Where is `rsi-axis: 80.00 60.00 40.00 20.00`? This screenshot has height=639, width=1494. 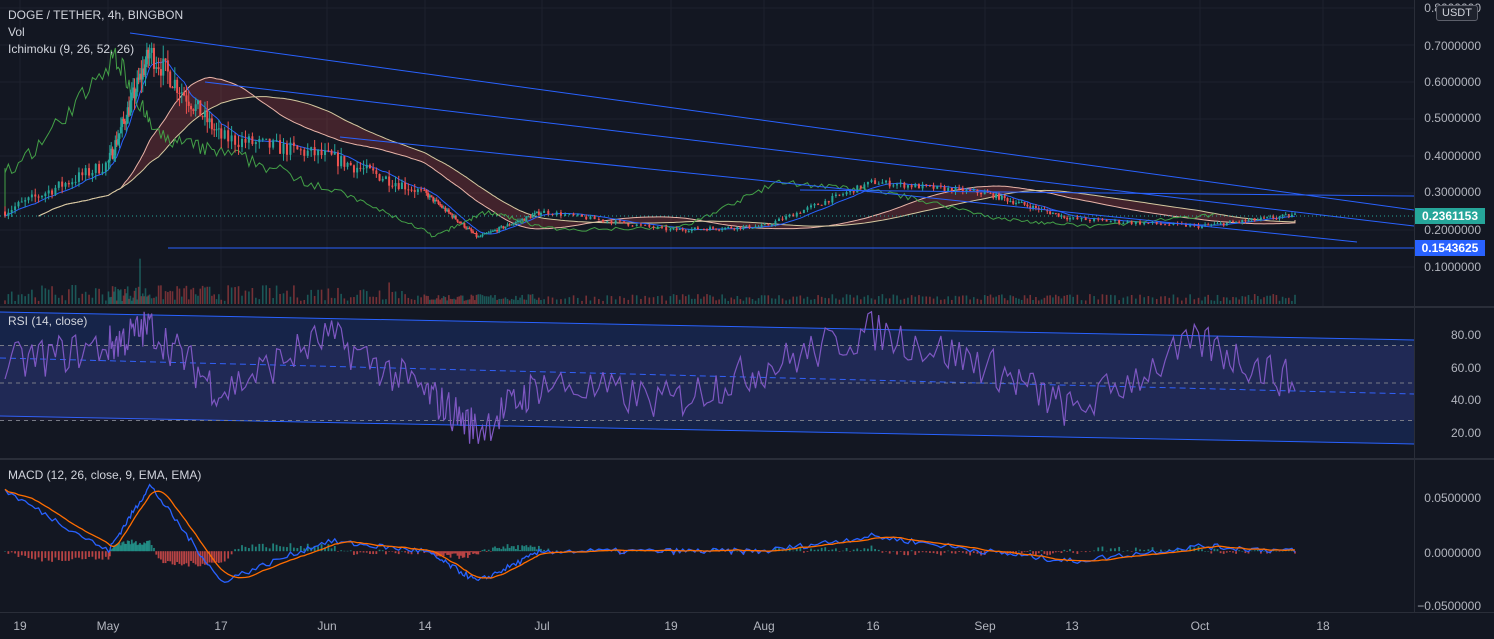 rsi-axis: 80.00 60.00 40.00 20.00 is located at coordinates (1454, 383).